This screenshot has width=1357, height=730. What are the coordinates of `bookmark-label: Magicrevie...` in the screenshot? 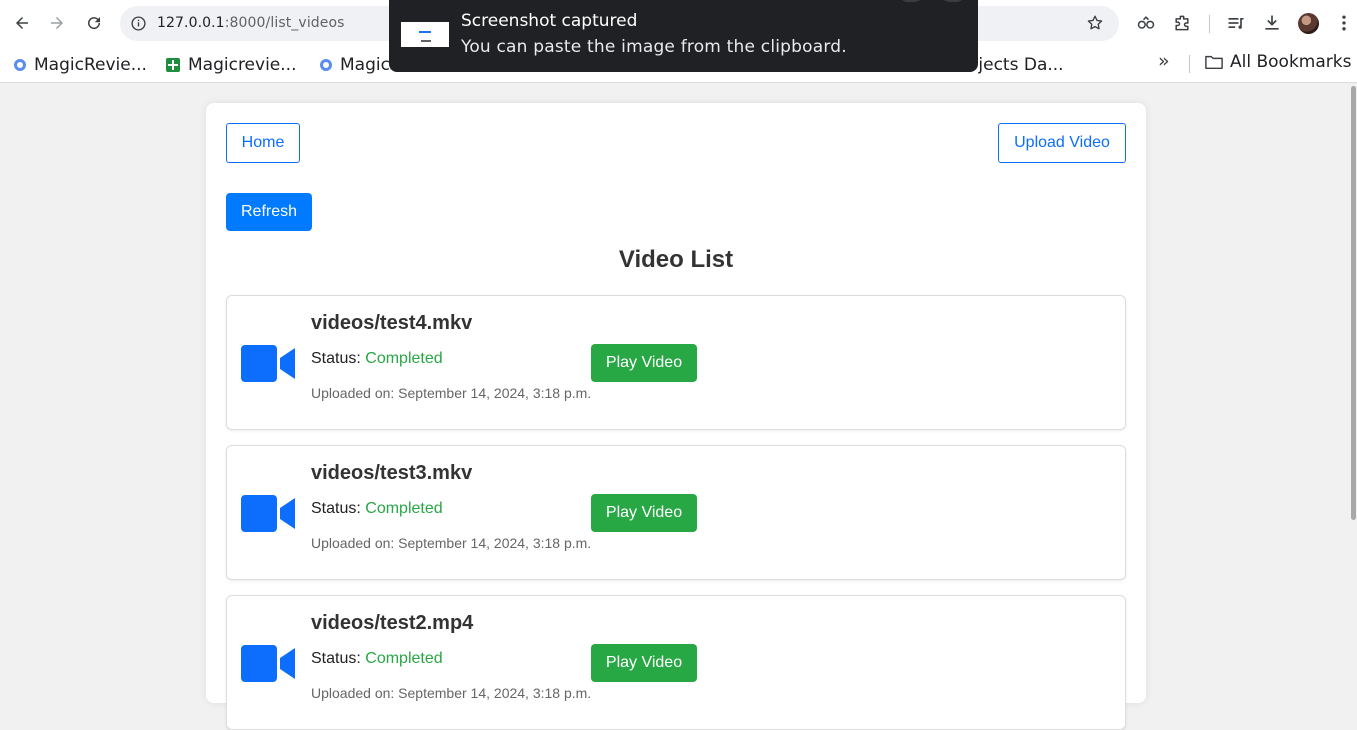 It's located at (242, 65).